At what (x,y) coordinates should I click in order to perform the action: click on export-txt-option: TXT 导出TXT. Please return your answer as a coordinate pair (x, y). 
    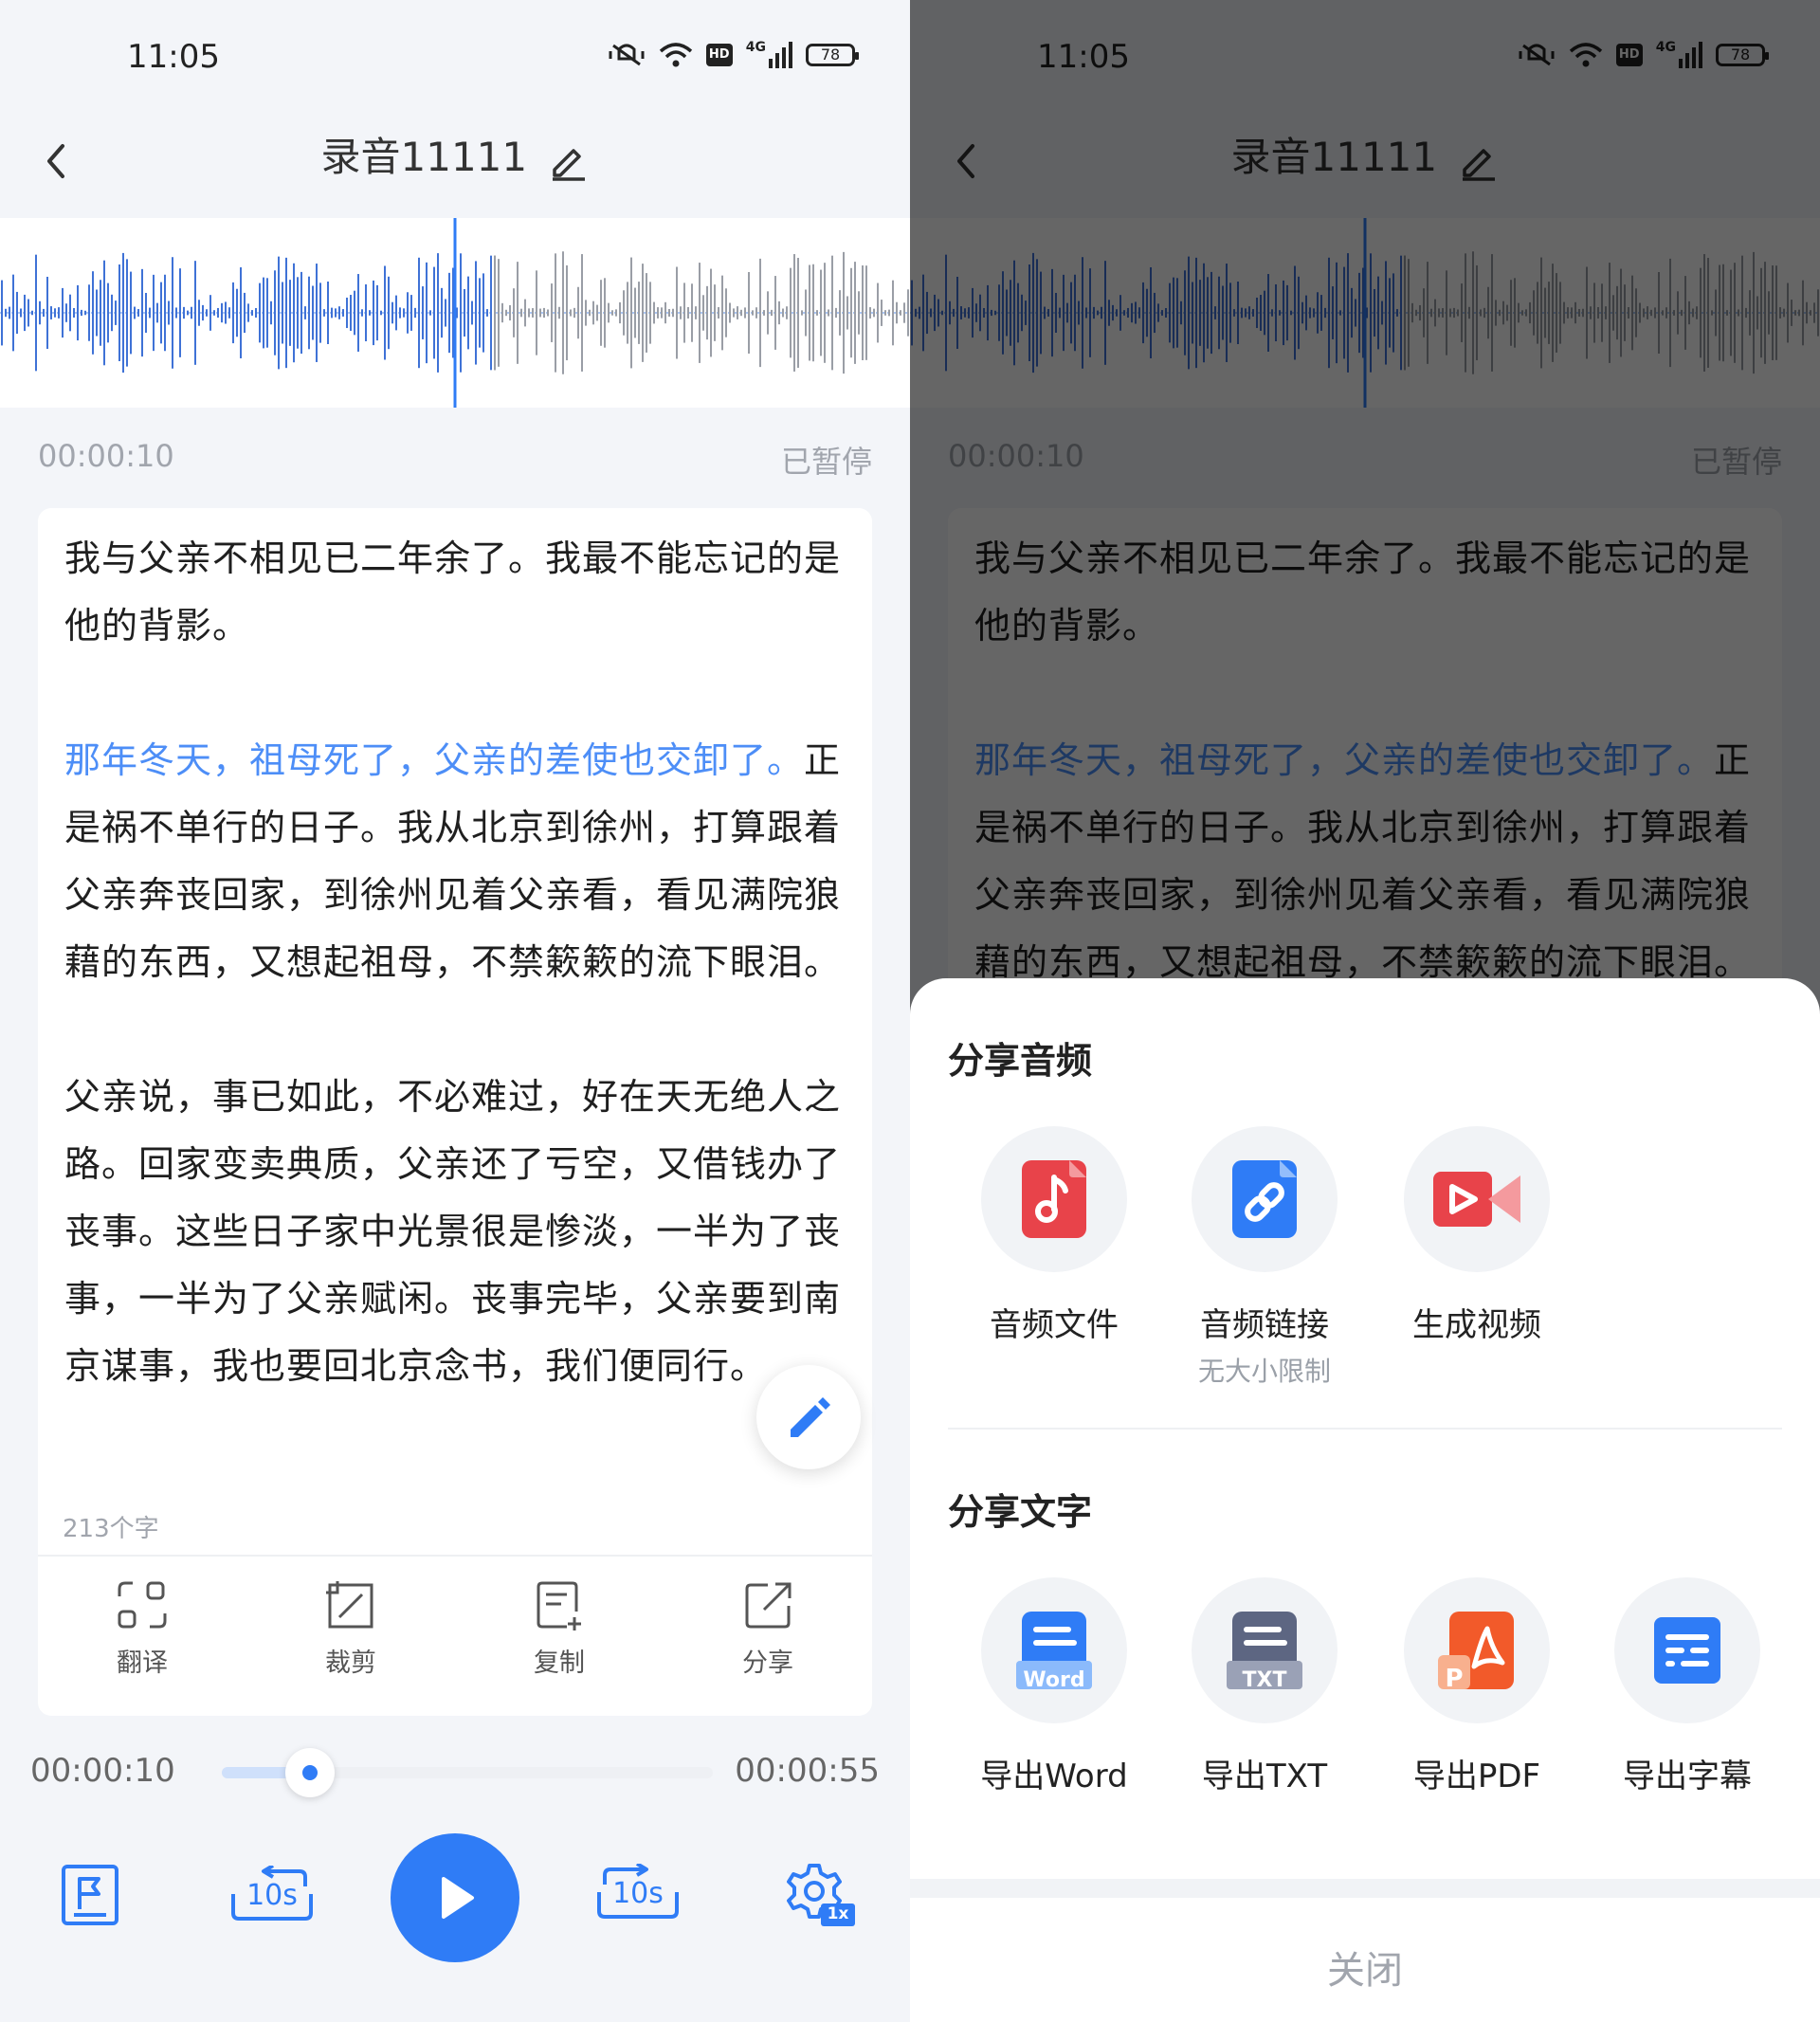
    Looking at the image, I should click on (1264, 1686).